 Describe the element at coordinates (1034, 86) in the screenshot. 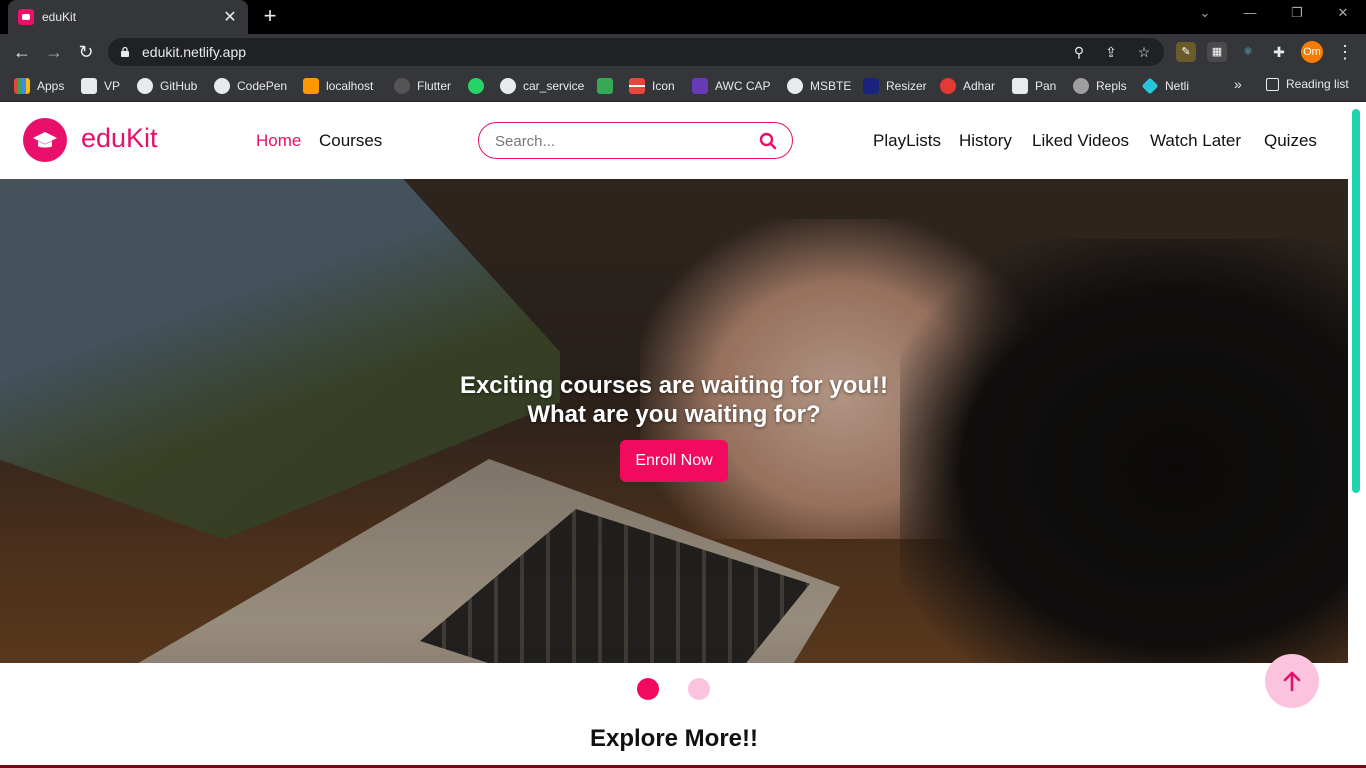

I see `bookmark-item: Pan` at that location.